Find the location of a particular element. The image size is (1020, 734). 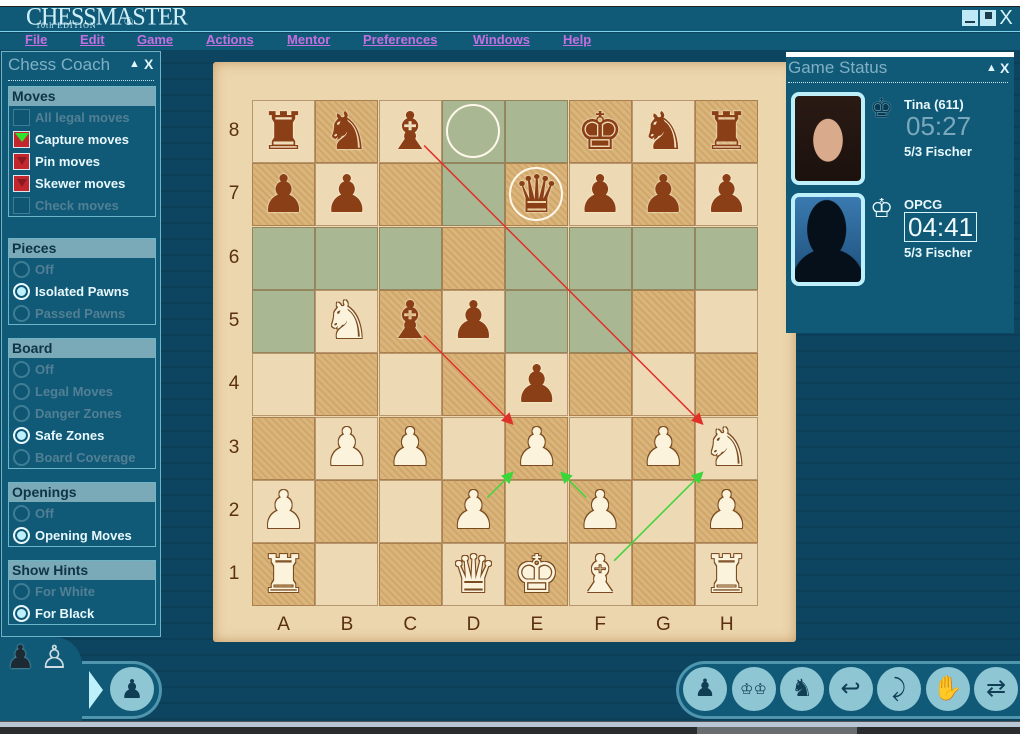

menu-edit: Edit is located at coordinates (92, 39).